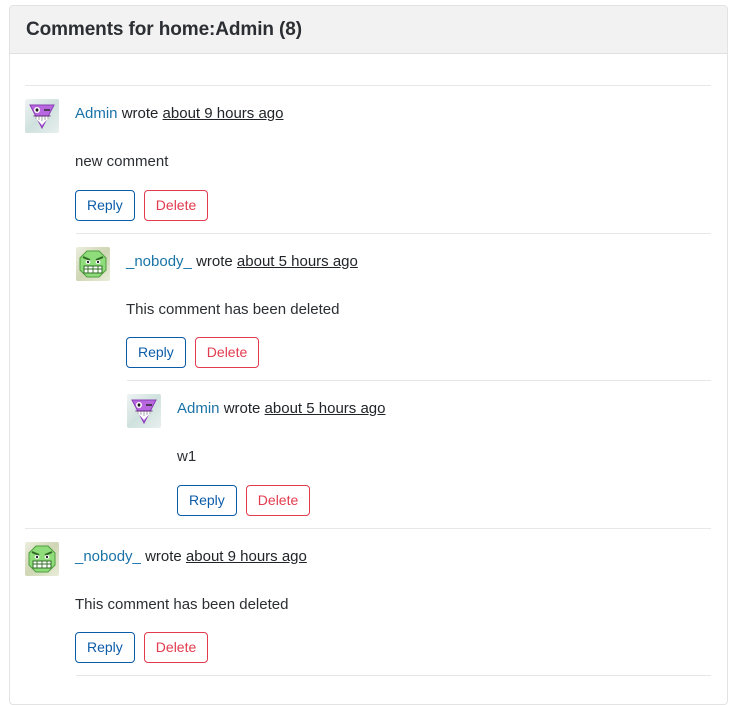  Describe the element at coordinates (368, 30) in the screenshot. I see `comments-card-header: Comments for home:Admin (8)` at that location.